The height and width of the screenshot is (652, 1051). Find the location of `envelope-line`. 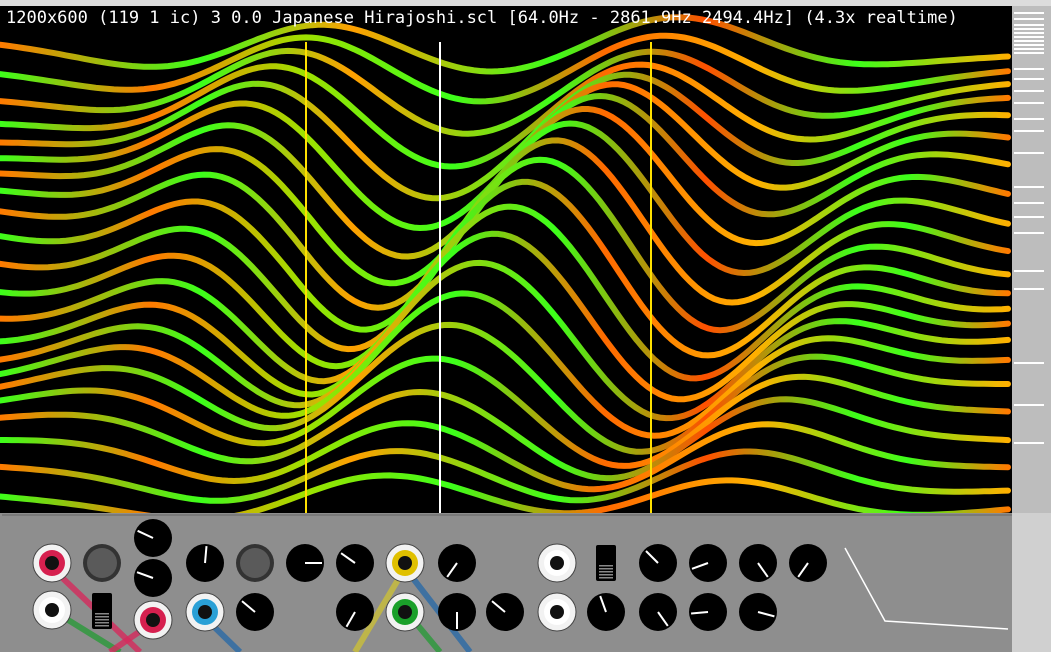

envelope-line is located at coordinates (926, 588).